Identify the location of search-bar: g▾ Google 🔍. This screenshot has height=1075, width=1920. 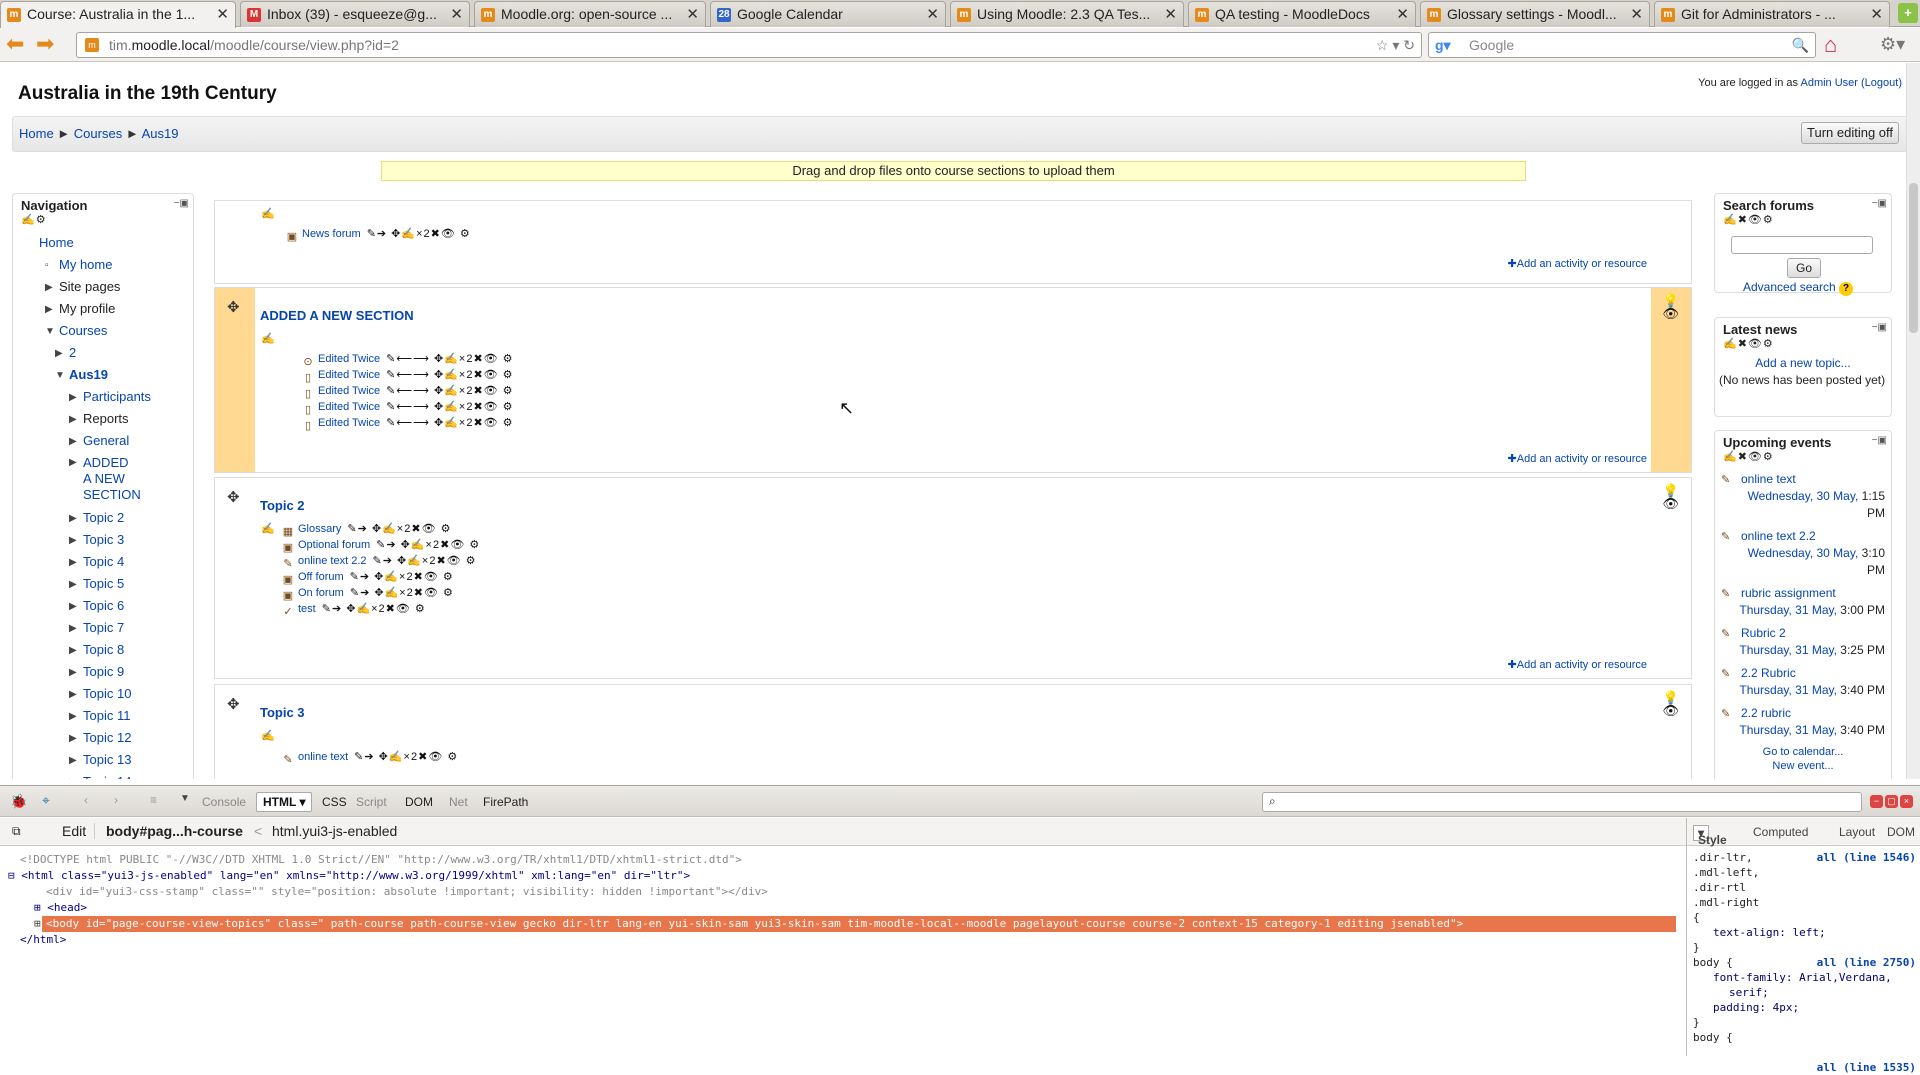
(1622, 45).